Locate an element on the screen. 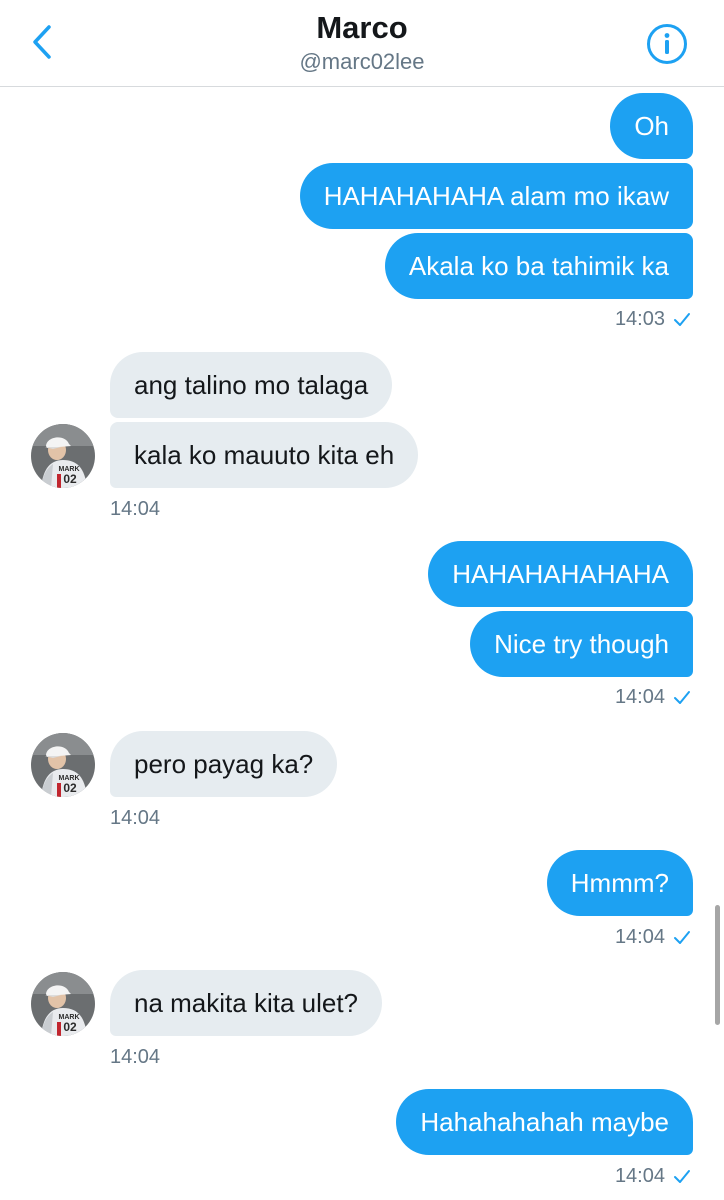  info-icon is located at coordinates (667, 44).